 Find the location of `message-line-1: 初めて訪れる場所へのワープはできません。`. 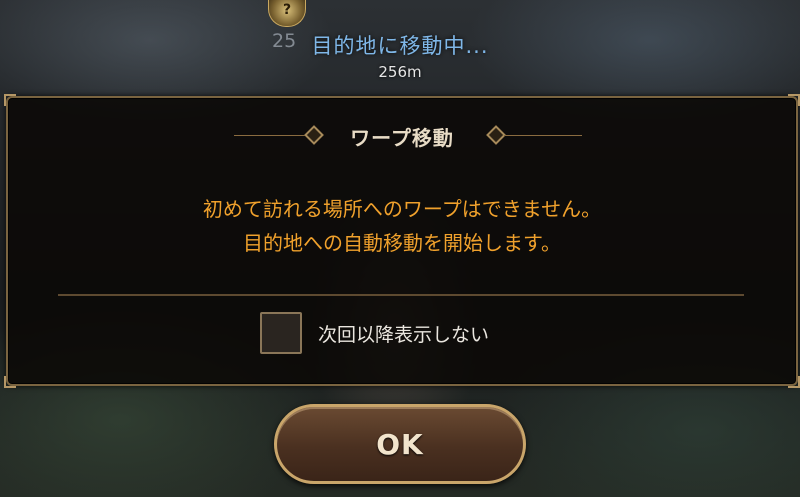

message-line-1: 初めて訪れる場所へのワープはできません。 is located at coordinates (402, 209).